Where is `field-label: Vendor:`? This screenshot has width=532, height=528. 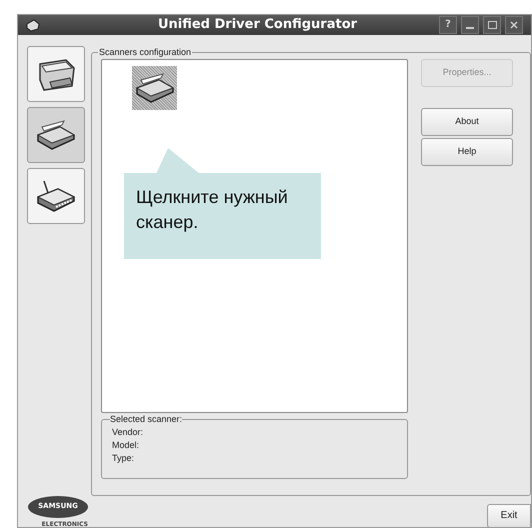 field-label: Vendor: is located at coordinates (128, 432).